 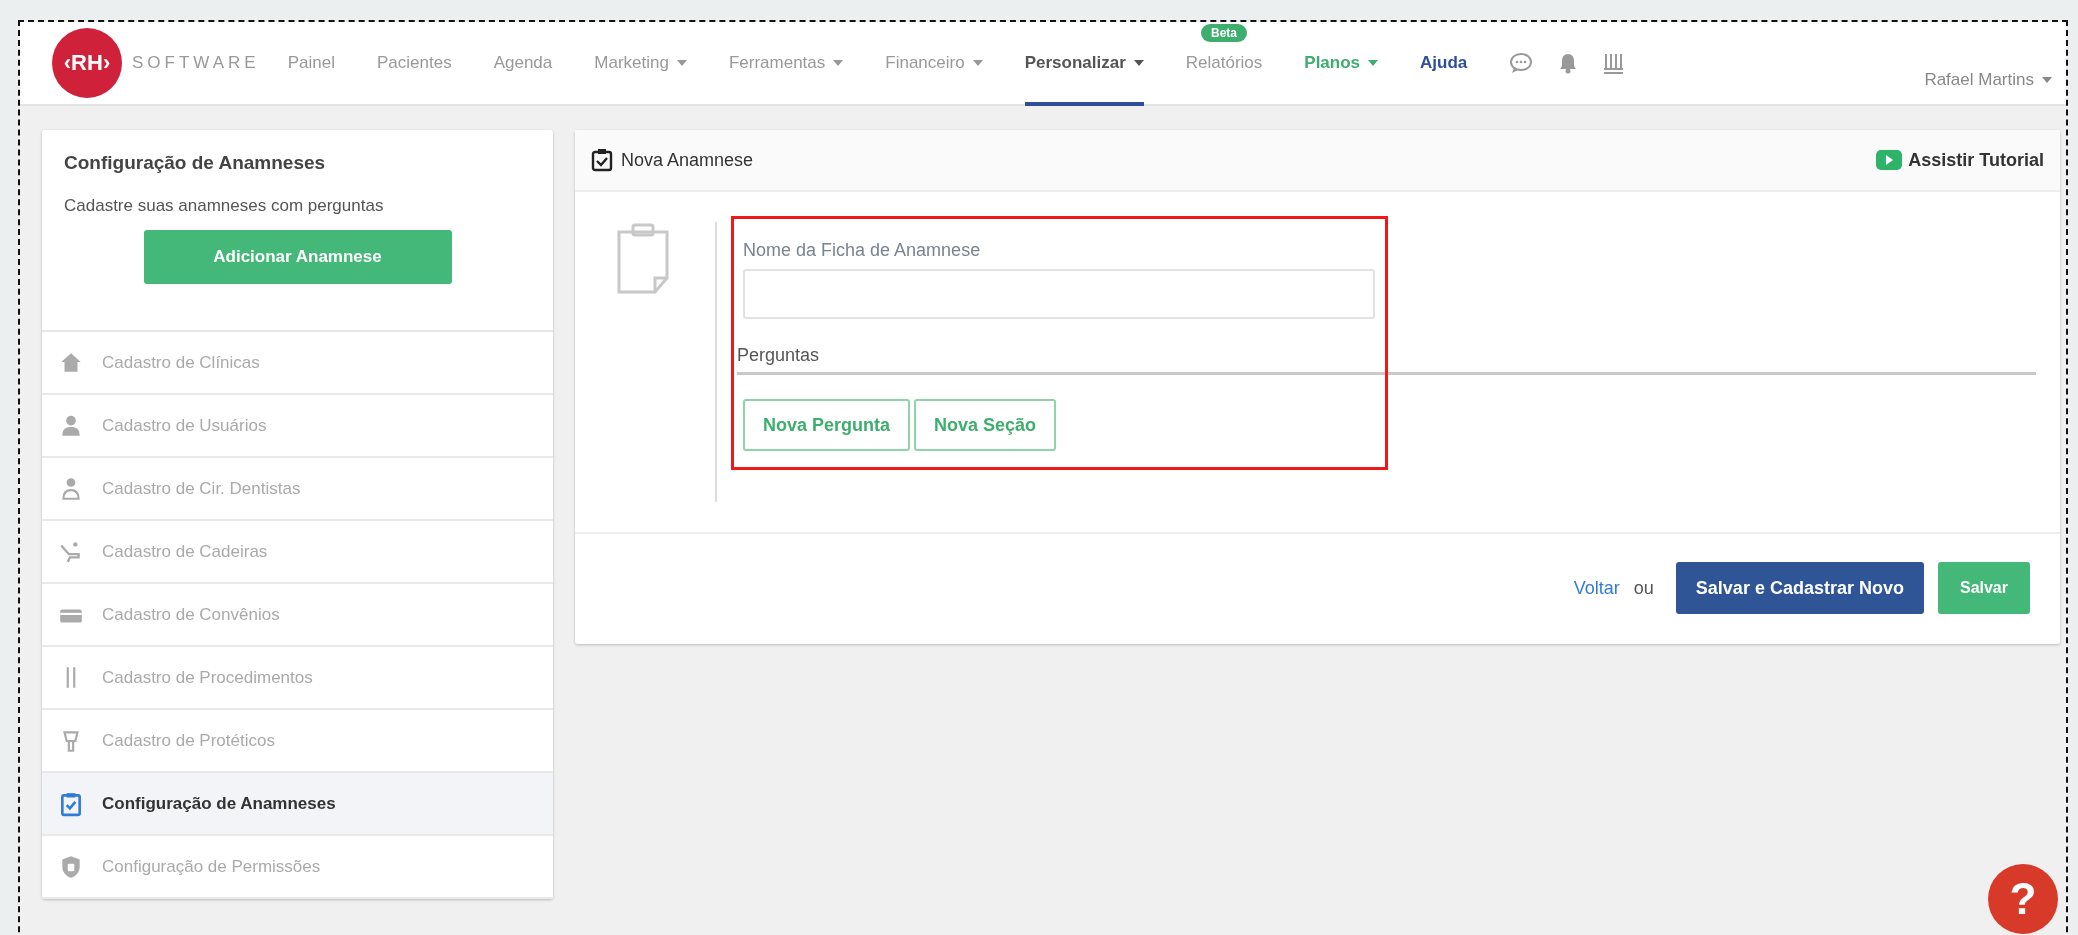 What do you see at coordinates (2023, 899) in the screenshot?
I see `help-button: ?` at bounding box center [2023, 899].